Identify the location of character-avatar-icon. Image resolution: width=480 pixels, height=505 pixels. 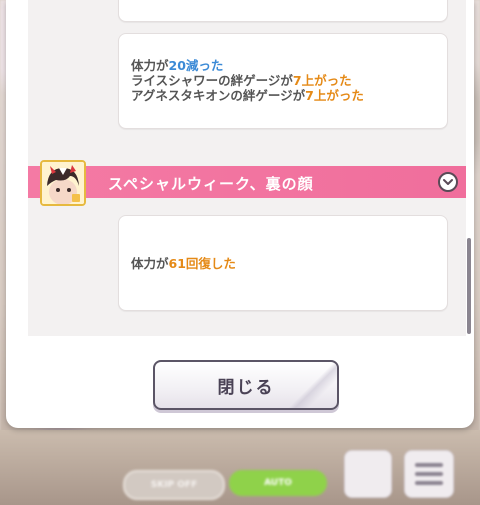
(63, 183).